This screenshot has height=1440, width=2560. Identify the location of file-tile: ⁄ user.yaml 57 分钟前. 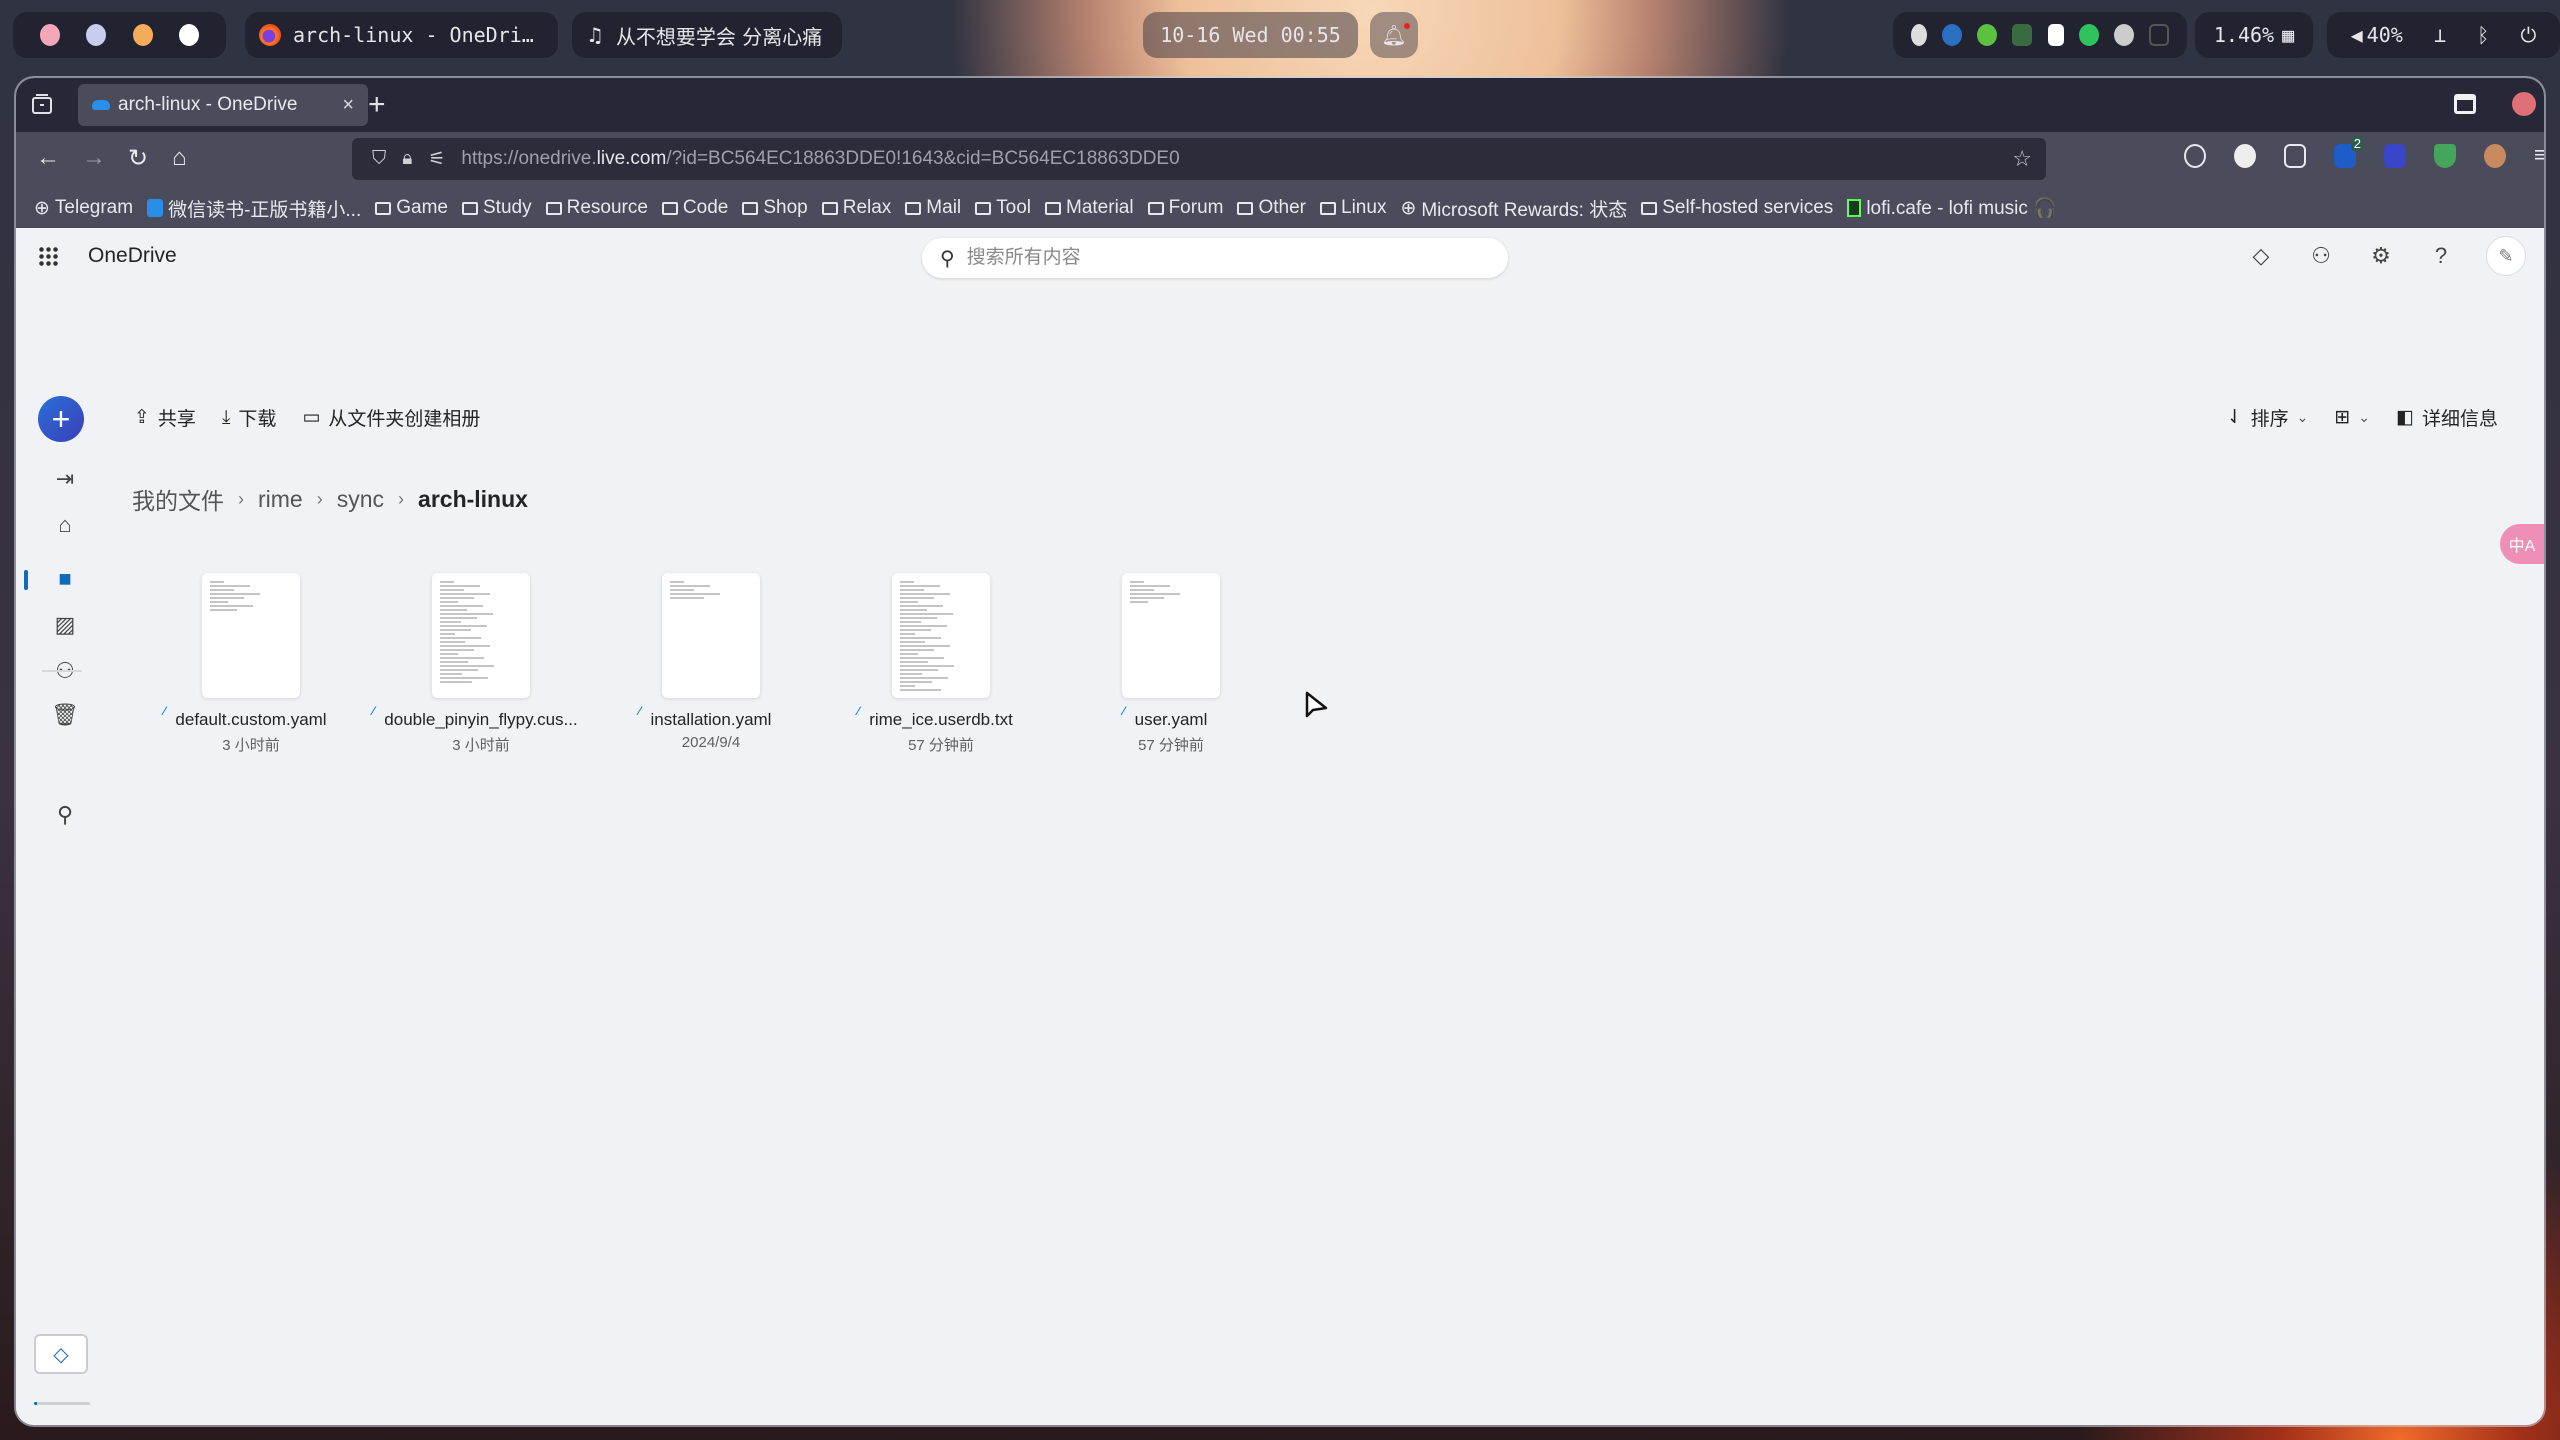
(1171, 664).